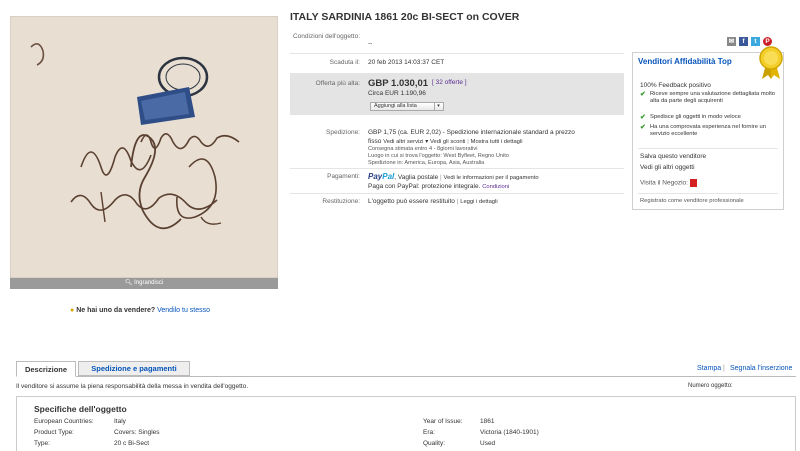 The width and height of the screenshot is (800, 451). I want to click on ended-label: Scaduta il:, so click(344, 62).